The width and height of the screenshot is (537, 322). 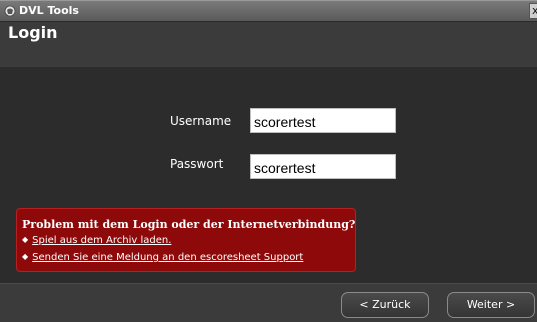 I want to click on footer-bar: < Zurück Weiter >, so click(x=268, y=302).